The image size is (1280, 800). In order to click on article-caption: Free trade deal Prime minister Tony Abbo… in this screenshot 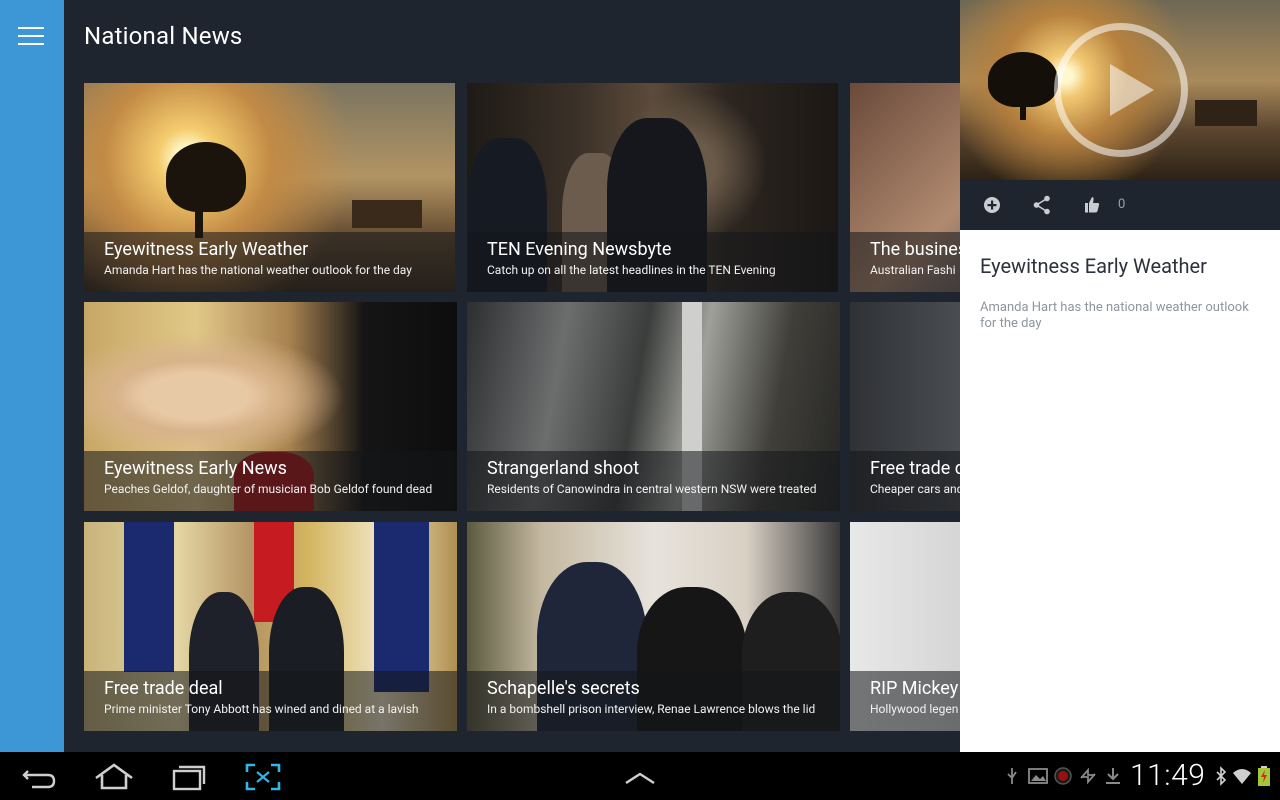, I will do `click(270, 701)`.